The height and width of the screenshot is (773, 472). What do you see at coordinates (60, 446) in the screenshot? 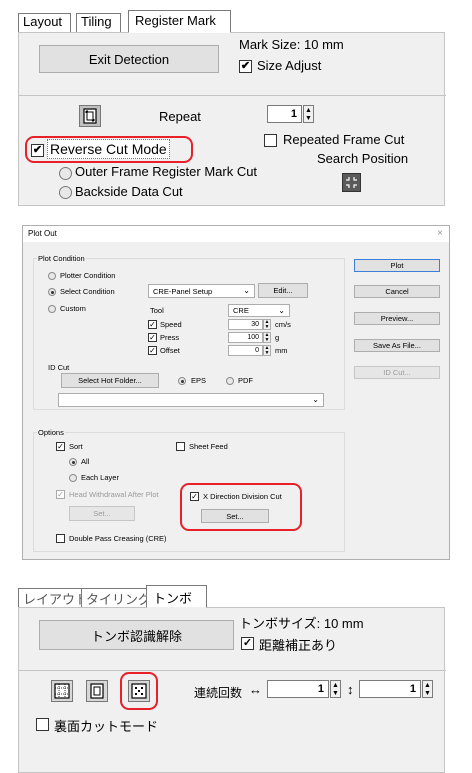
I see `sort-checkbox: ✓` at bounding box center [60, 446].